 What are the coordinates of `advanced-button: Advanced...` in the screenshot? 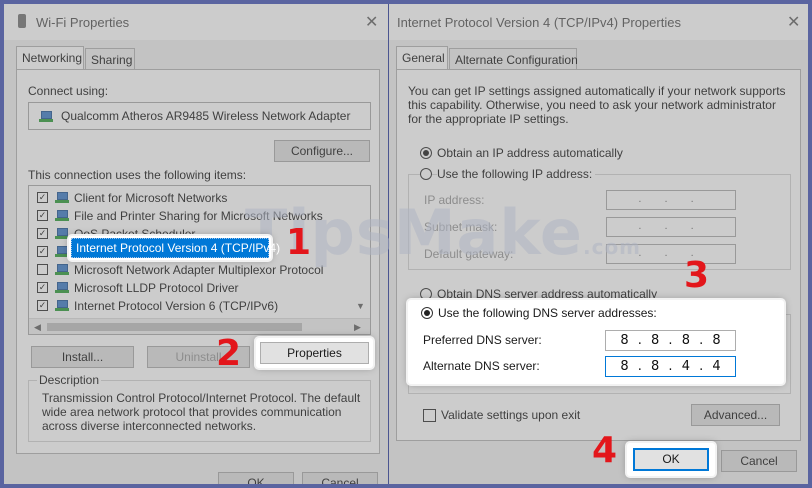 It's located at (735, 415).